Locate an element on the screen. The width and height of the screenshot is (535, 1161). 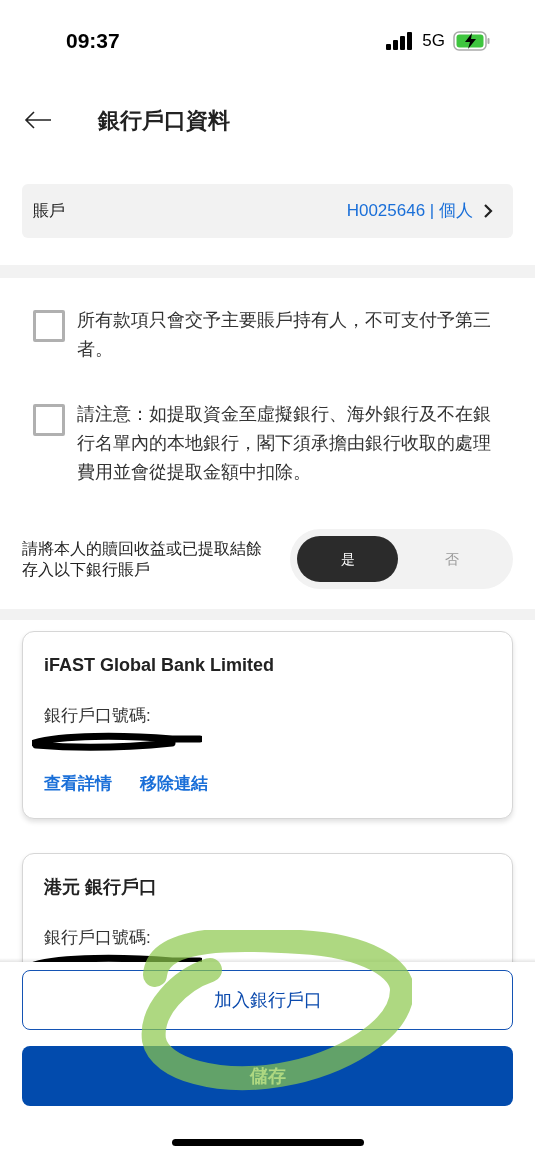
bank-name: iFAST Global Bank Limited is located at coordinates (160, 665).